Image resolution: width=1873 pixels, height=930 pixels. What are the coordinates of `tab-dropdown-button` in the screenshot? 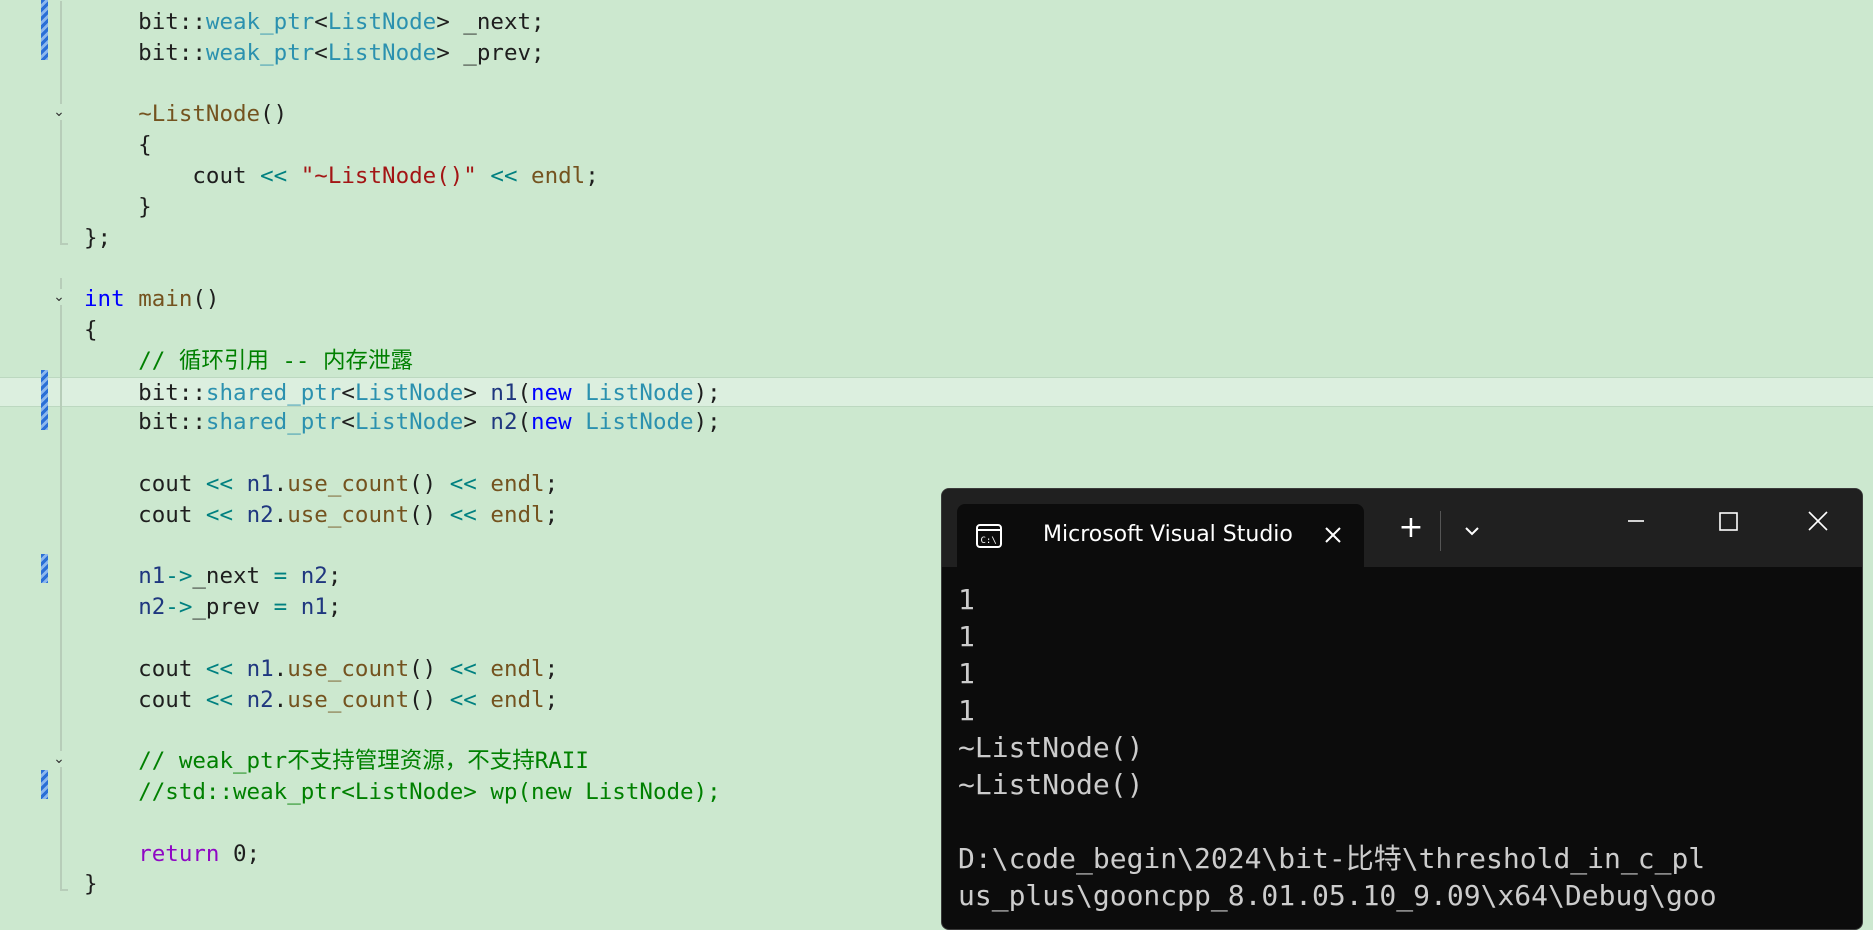 It's located at (1472, 531).